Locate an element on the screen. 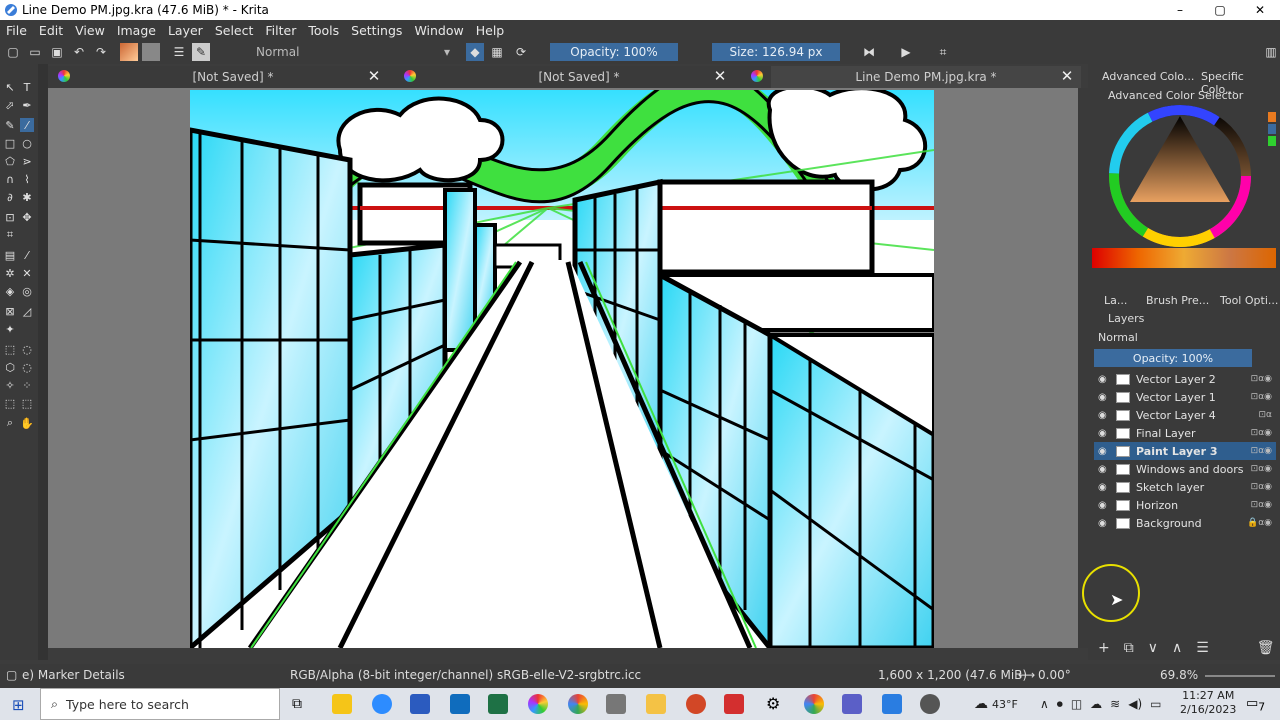  word-icon is located at coordinates (420, 704).